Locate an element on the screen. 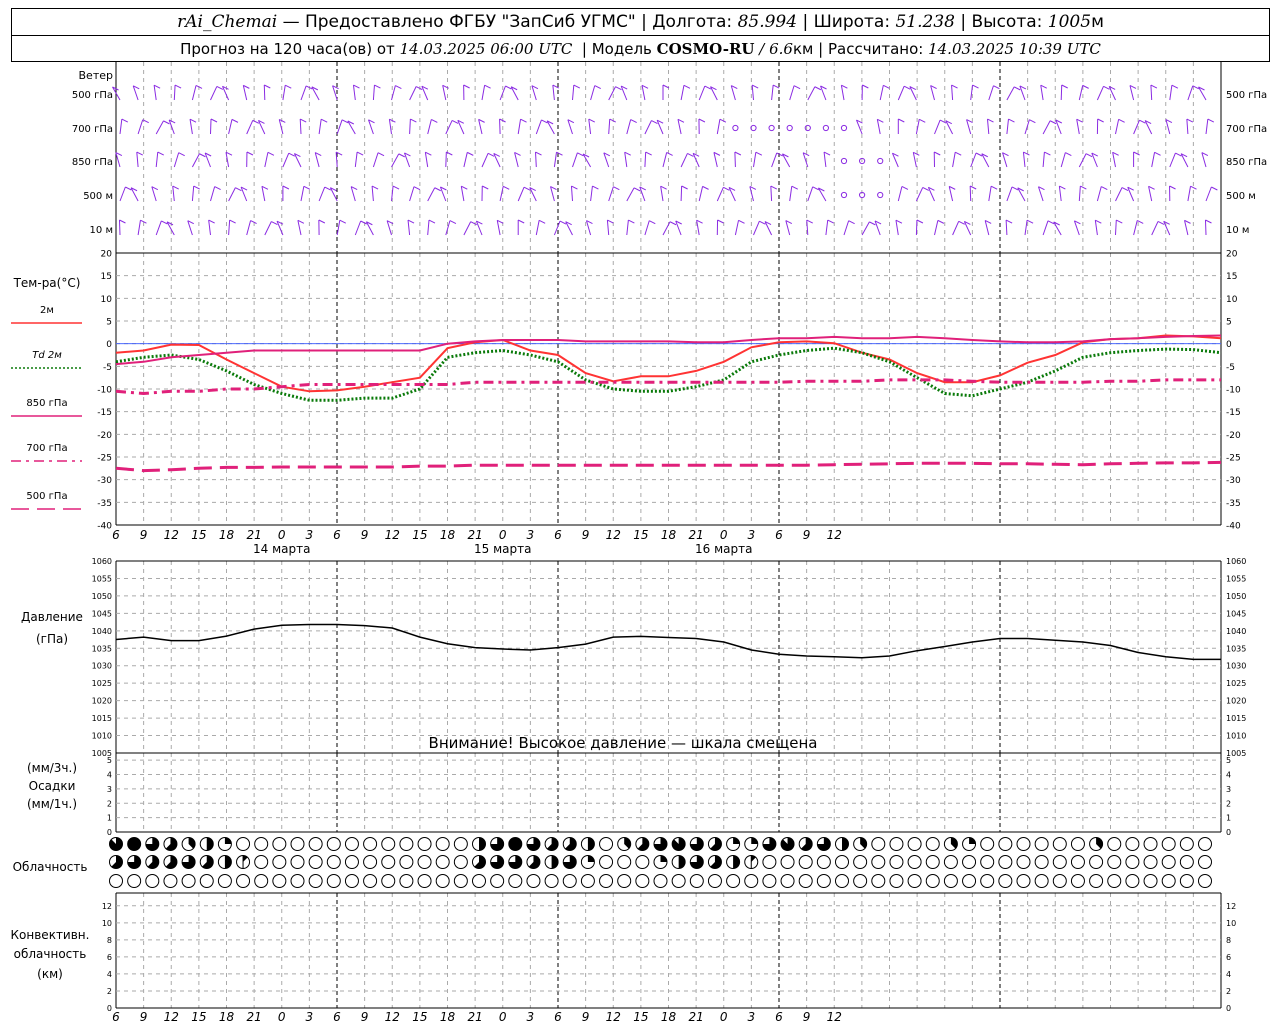 Image resolution: width=1280 pixels, height=1024 pixels. conv-tick-label-right: 8 is located at coordinates (1228, 940).